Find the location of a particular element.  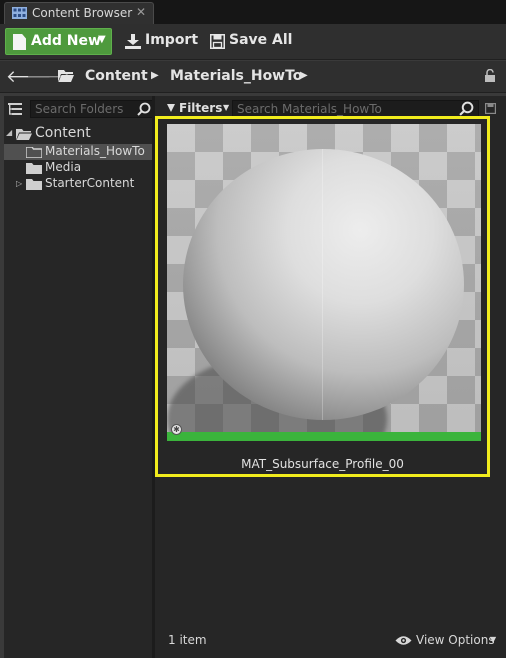

tree-item-label: StarterContent is located at coordinates (90, 183).